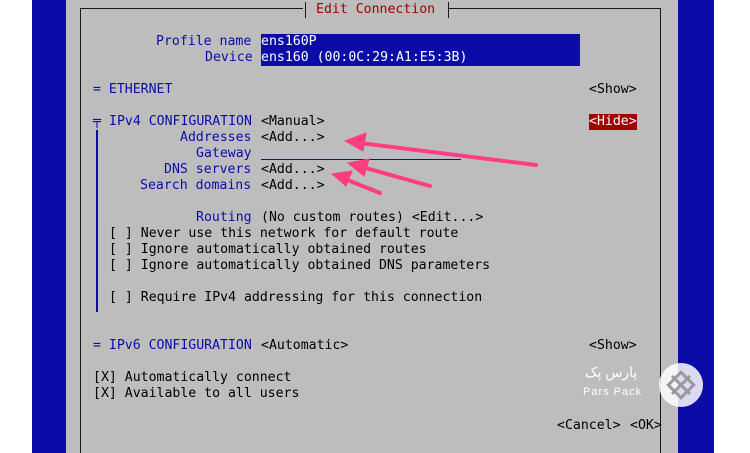  Describe the element at coordinates (362, 186) in the screenshot. I see `arrow-to-dns` at that location.